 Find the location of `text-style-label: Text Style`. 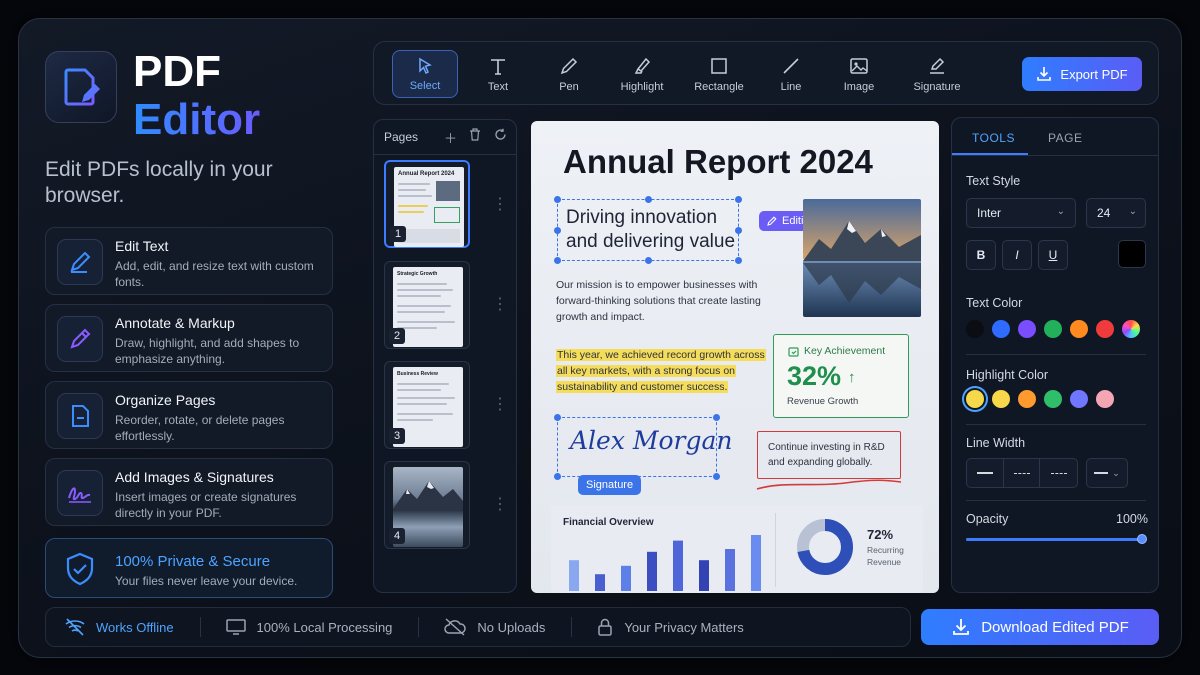

text-style-label: Text Style is located at coordinates (993, 181).